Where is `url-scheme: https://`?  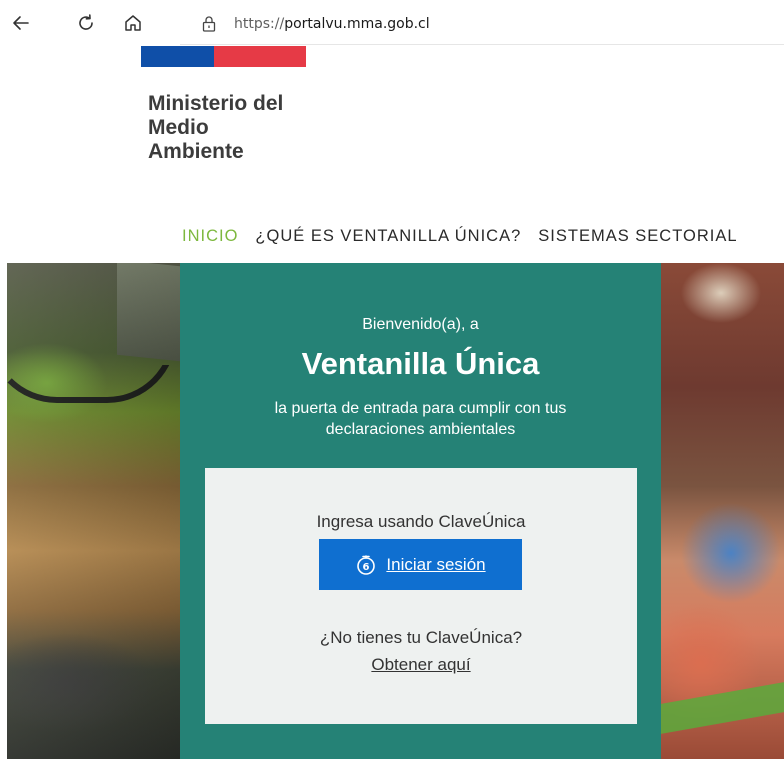
url-scheme: https:// is located at coordinates (259, 24).